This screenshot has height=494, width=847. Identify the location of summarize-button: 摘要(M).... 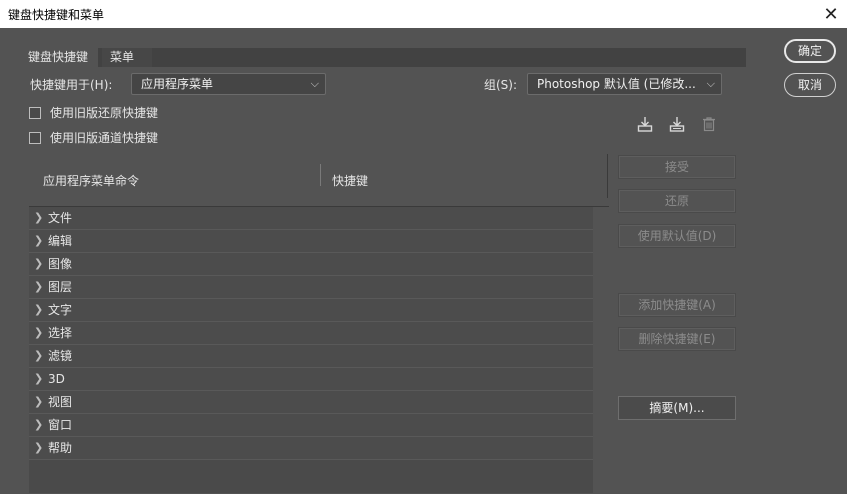
(677, 408).